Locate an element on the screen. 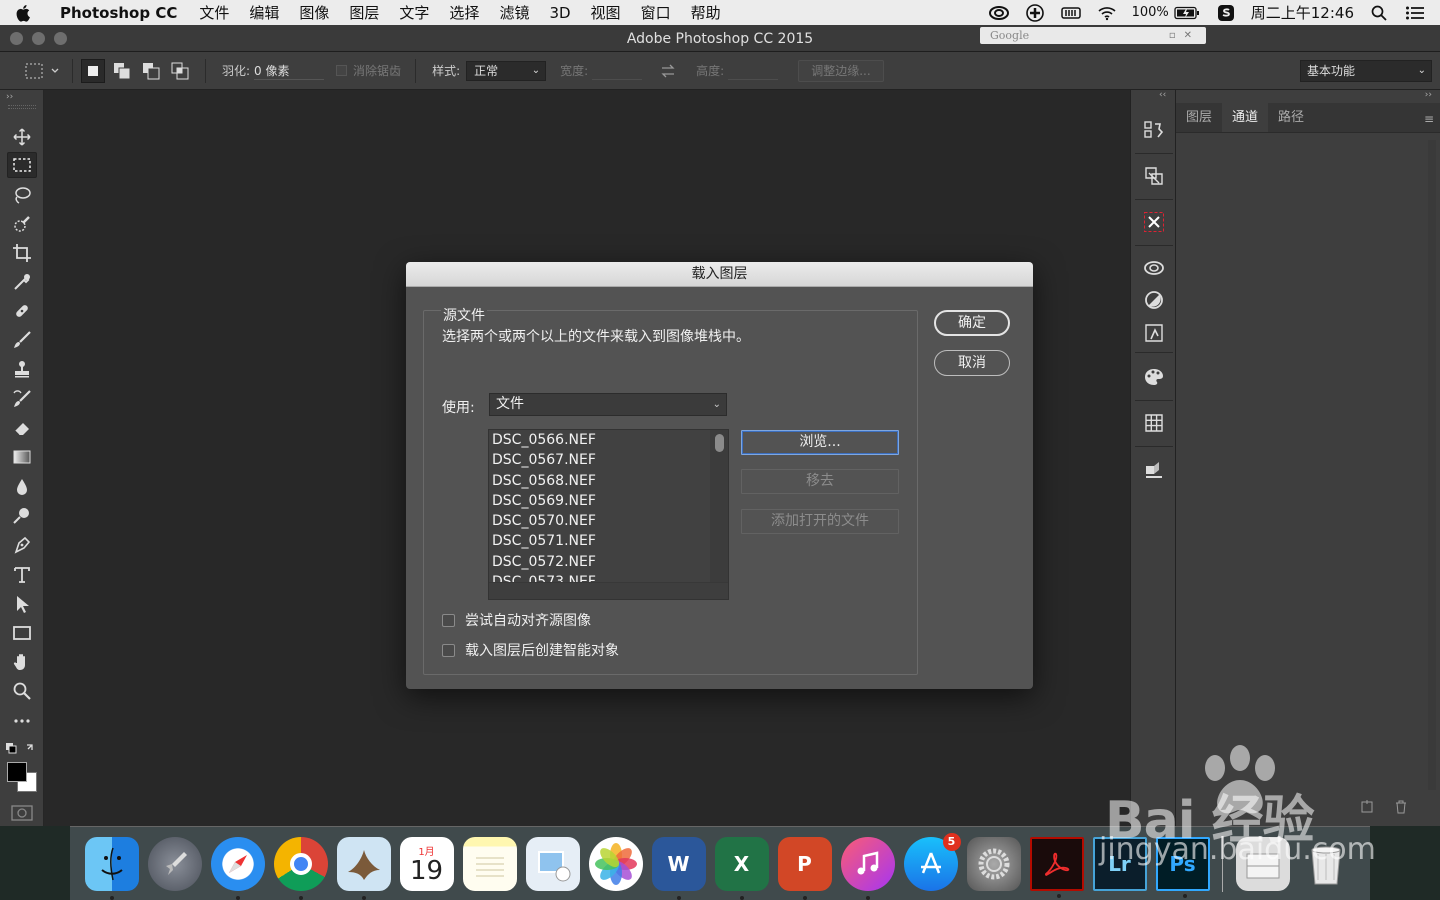 The image size is (1440, 900). word-icon: W is located at coordinates (678, 868).